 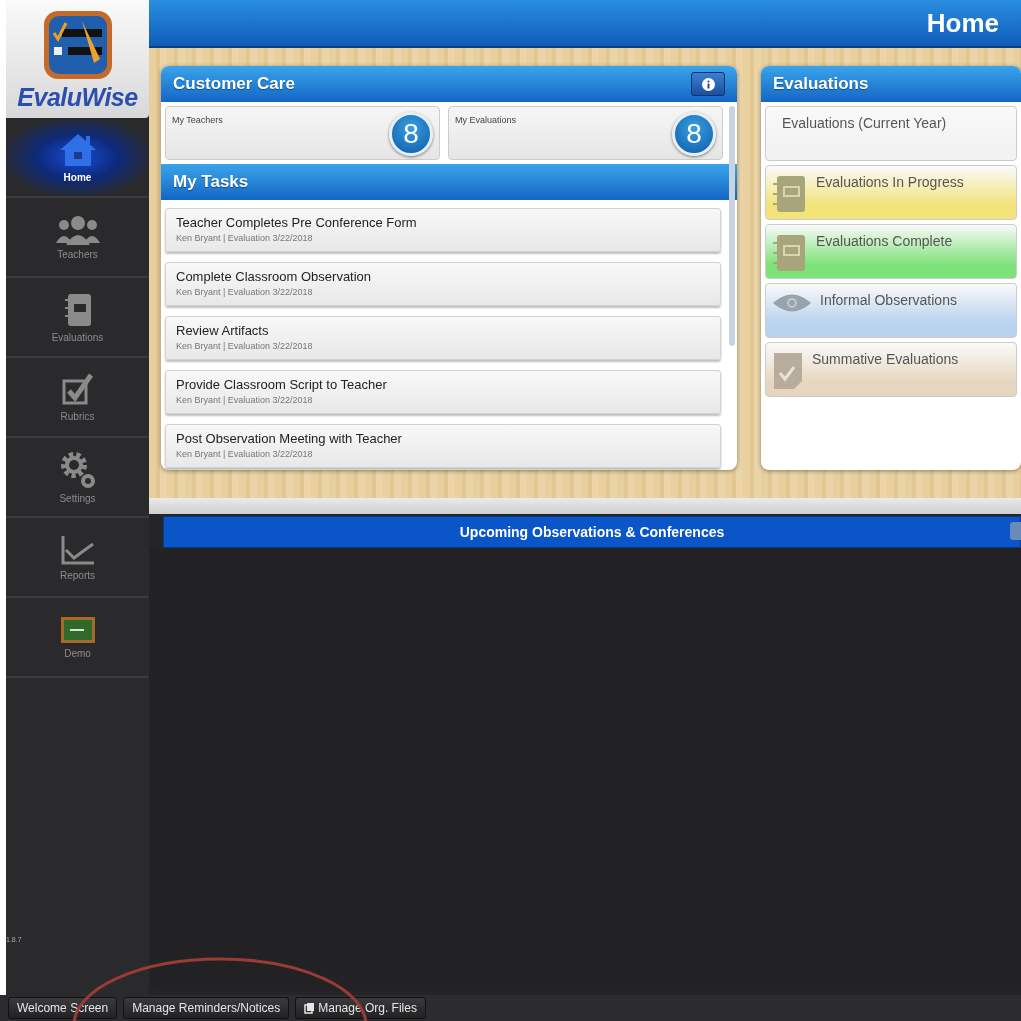 What do you see at coordinates (891, 251) in the screenshot?
I see `evaluation-category: Evaluations Complete` at bounding box center [891, 251].